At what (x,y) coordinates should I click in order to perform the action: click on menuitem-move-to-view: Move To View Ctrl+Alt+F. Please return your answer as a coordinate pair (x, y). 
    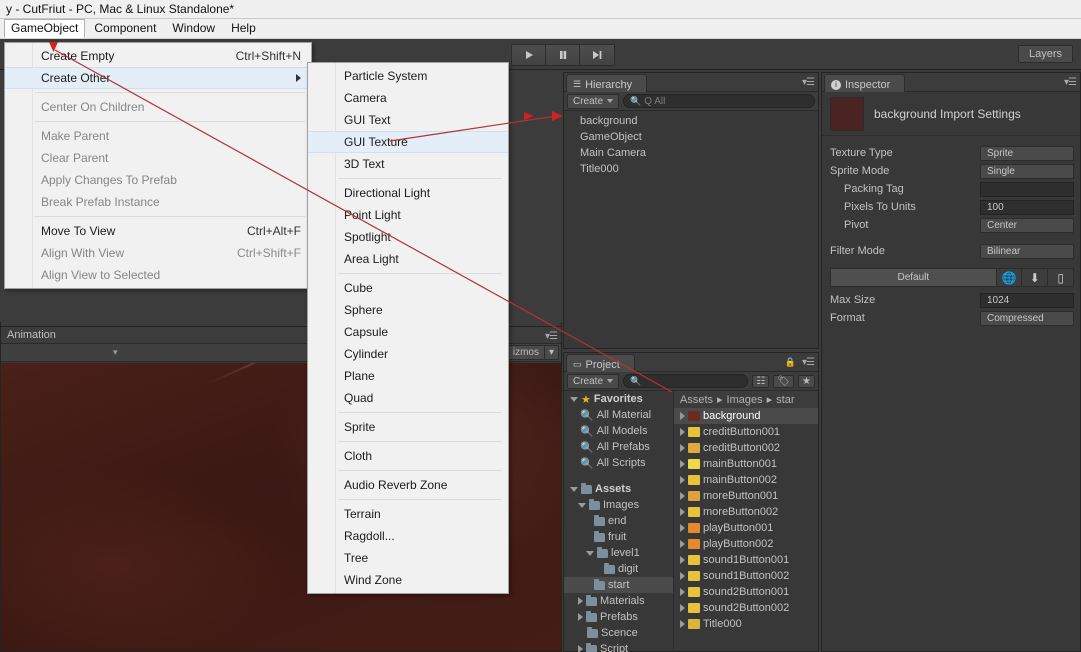
    Looking at the image, I should click on (158, 231).